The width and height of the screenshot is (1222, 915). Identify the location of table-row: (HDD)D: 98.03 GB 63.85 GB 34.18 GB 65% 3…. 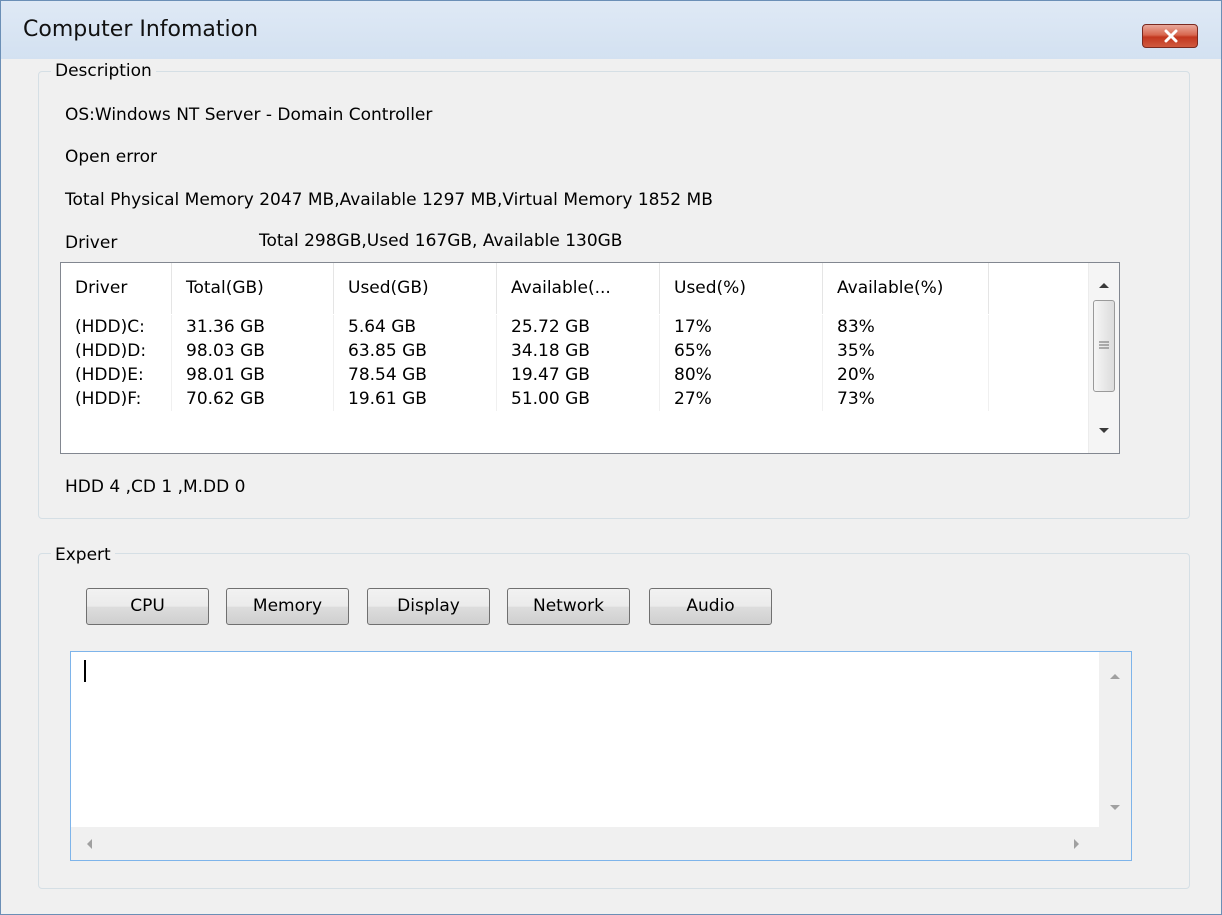
(575, 351).